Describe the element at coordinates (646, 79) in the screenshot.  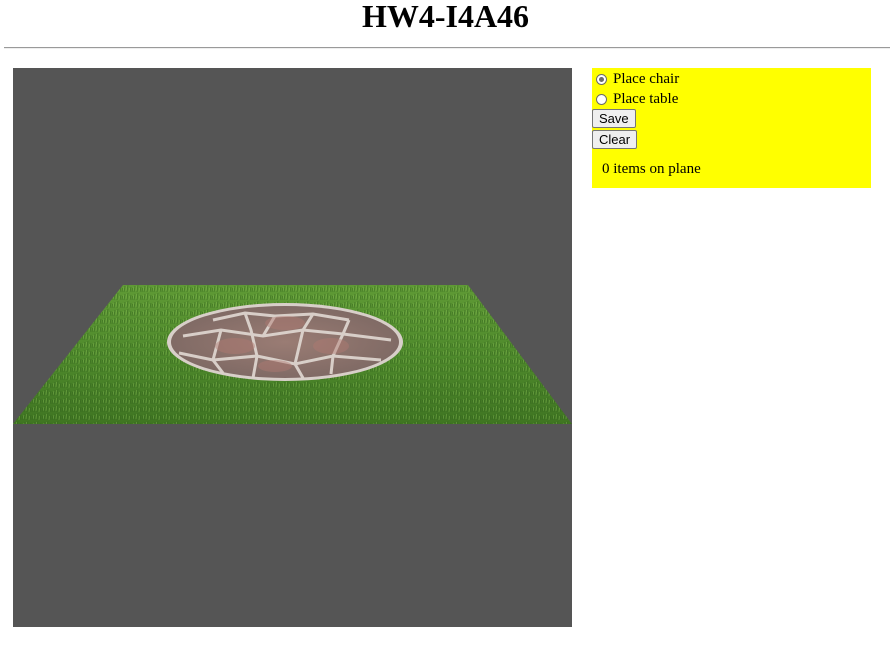
I see `option-label: Place chair` at that location.